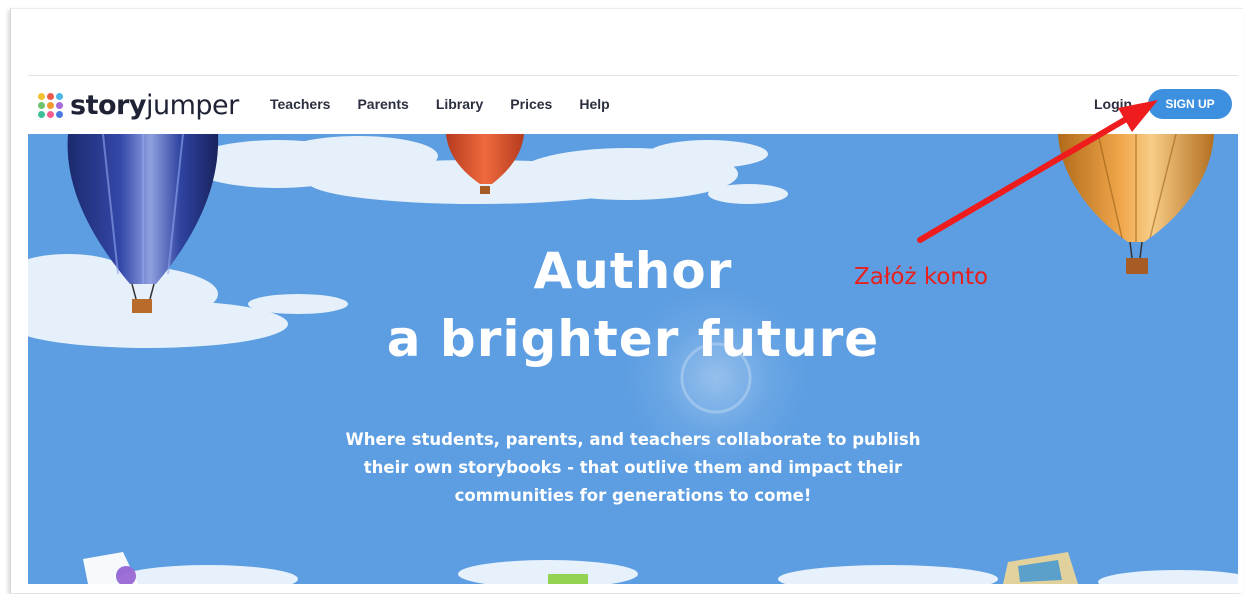  I want to click on signup-button: SIGN UP, so click(1190, 104).